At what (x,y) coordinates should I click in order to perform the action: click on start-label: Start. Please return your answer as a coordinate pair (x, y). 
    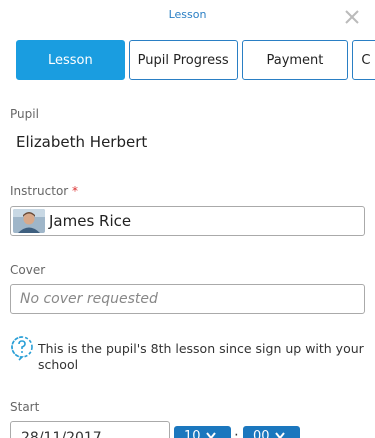
    Looking at the image, I should click on (25, 407).